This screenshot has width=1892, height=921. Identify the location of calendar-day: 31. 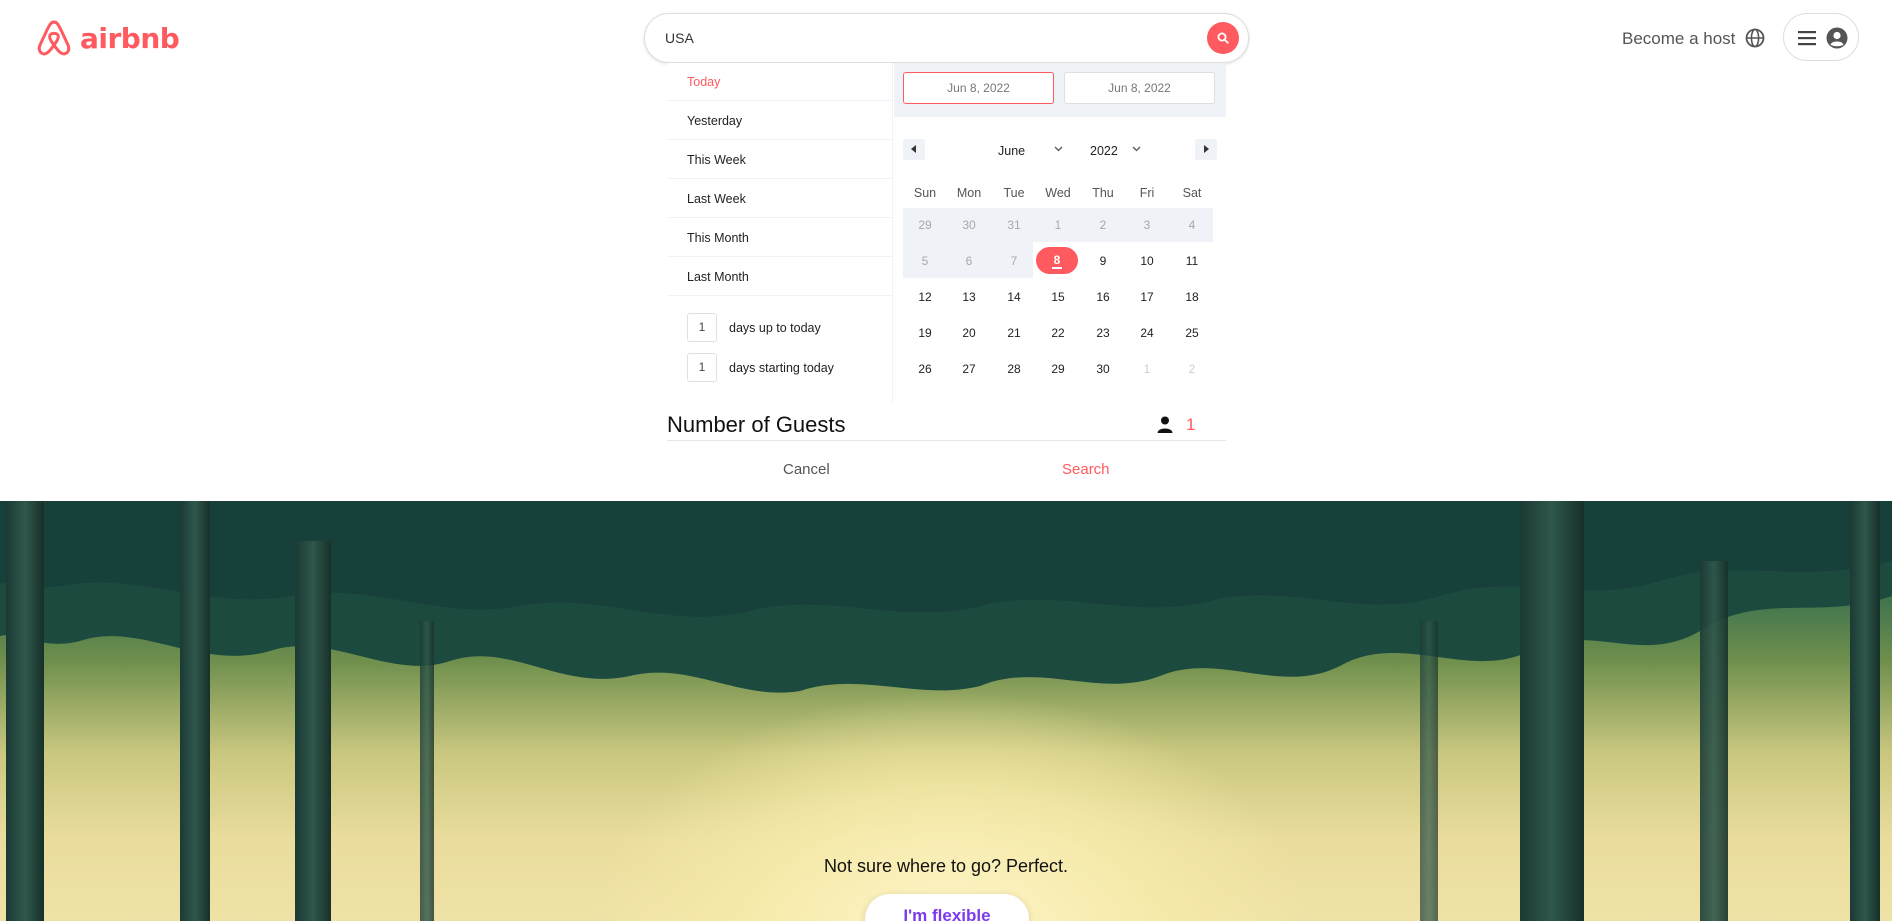
(1014, 225).